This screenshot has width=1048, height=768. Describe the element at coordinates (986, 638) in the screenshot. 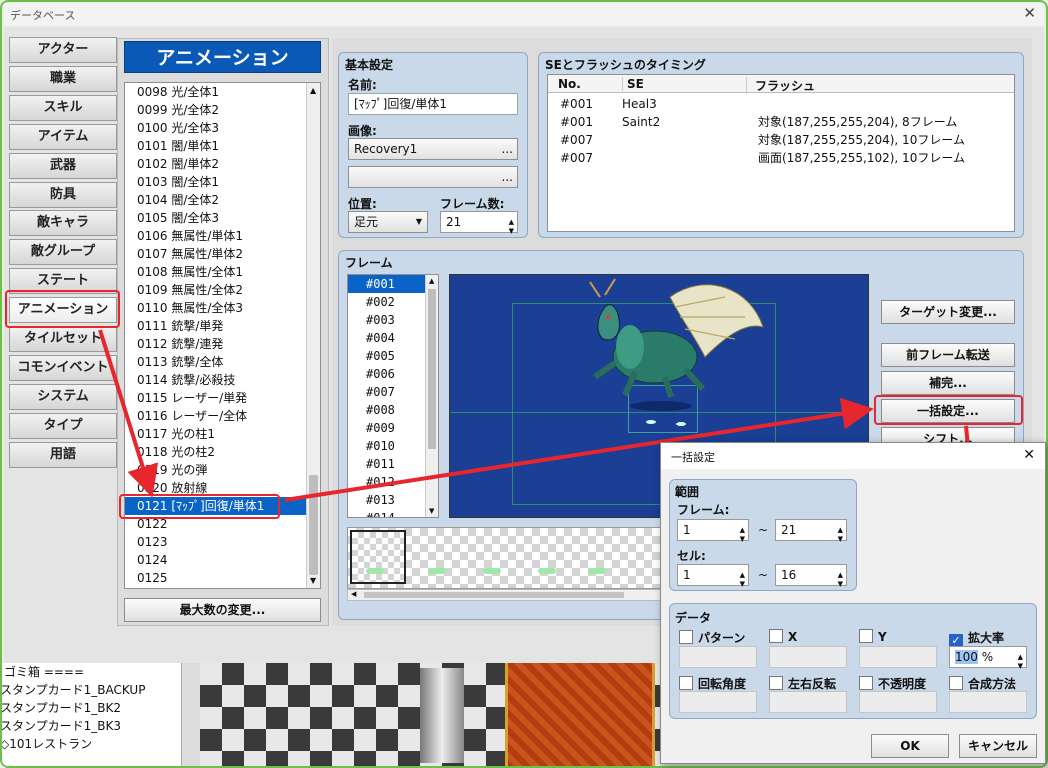

I see `scale-label: 拡大率` at that location.